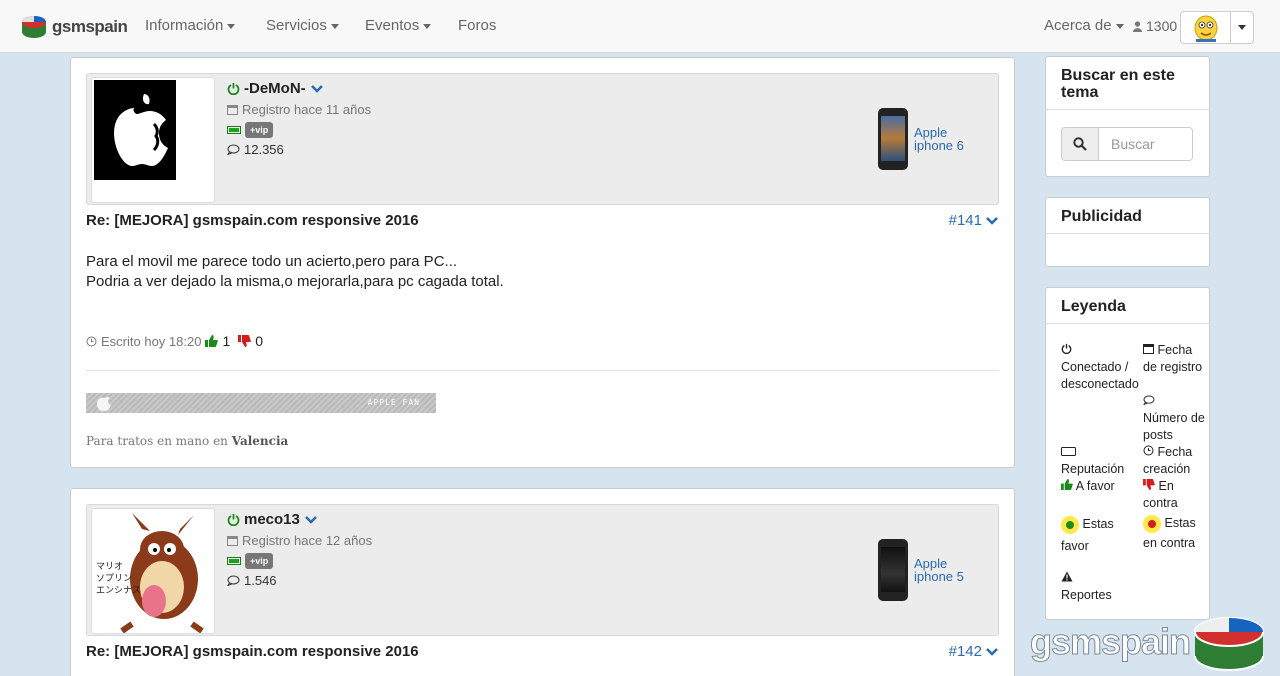 This screenshot has height=676, width=1280. What do you see at coordinates (1127, 116) in the screenshot?
I see `search-panel: Buscar en este tema` at bounding box center [1127, 116].